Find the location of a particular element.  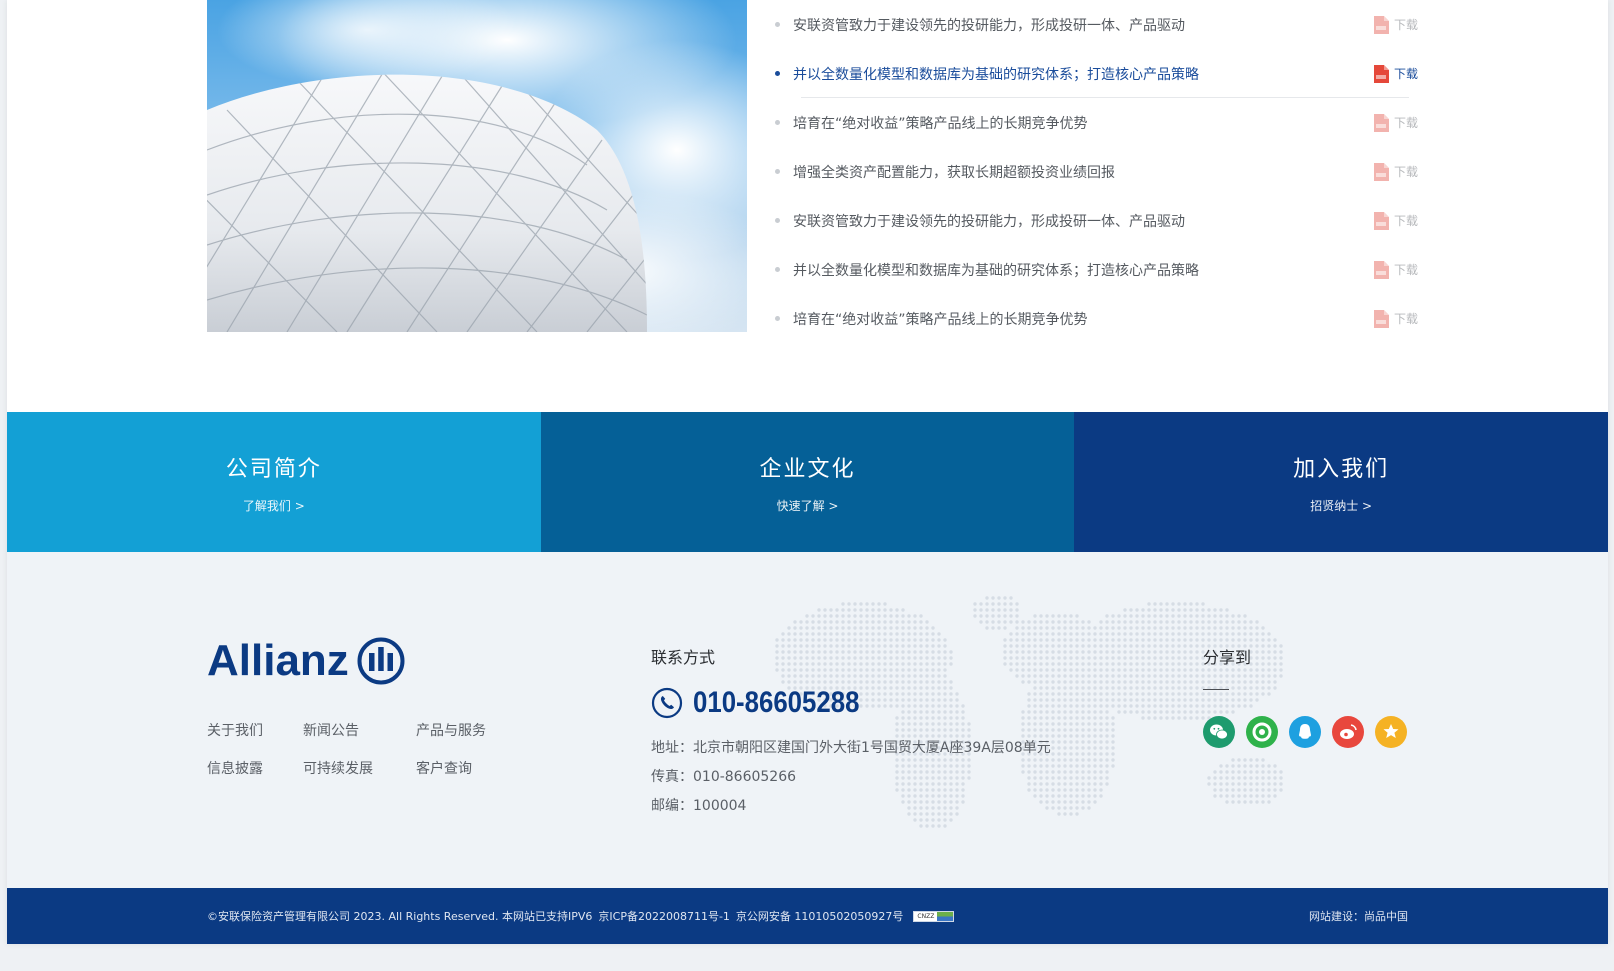

phone-row: 010-86605288 is located at coordinates (851, 703).